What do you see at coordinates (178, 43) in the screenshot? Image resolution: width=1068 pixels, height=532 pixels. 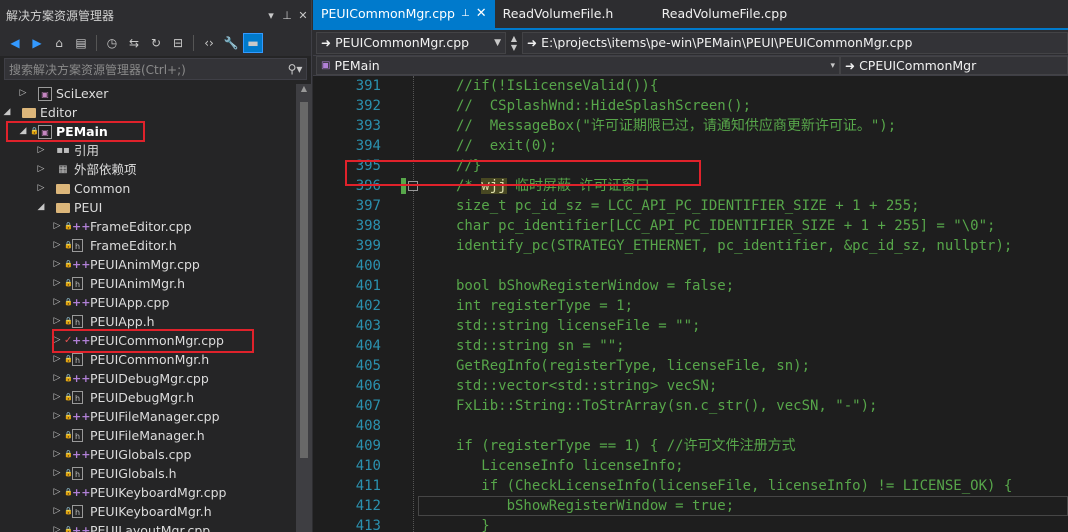 I see `collapse-all-icon: ⊟` at bounding box center [178, 43].